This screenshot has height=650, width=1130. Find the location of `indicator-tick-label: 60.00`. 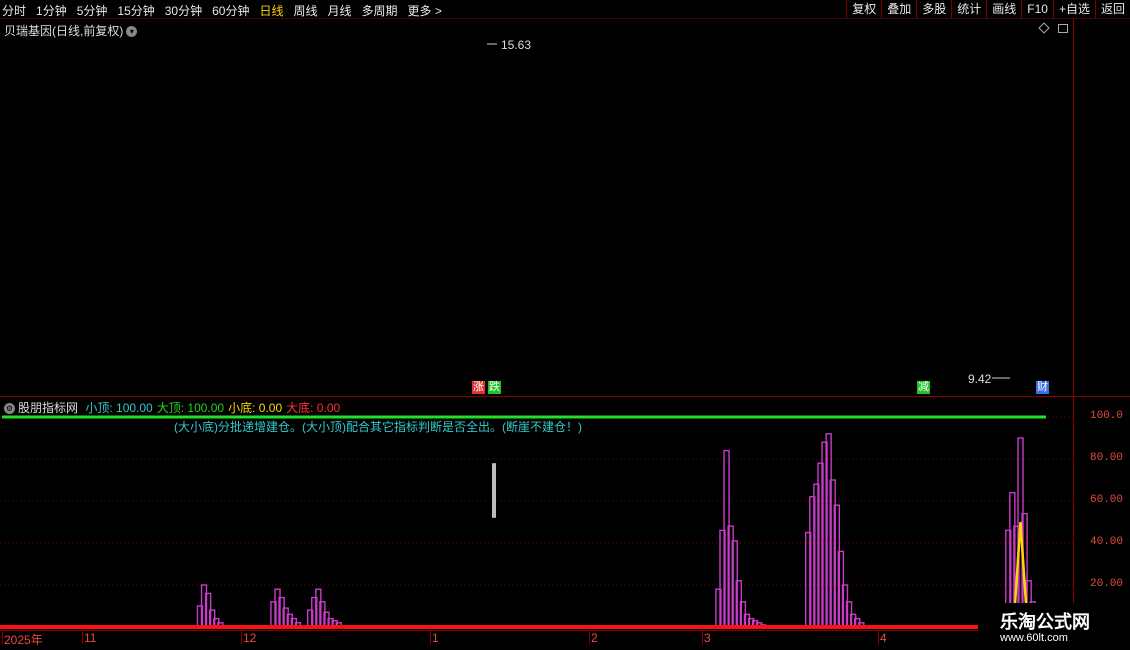

indicator-tick-label: 60.00 is located at coordinates (1107, 500).